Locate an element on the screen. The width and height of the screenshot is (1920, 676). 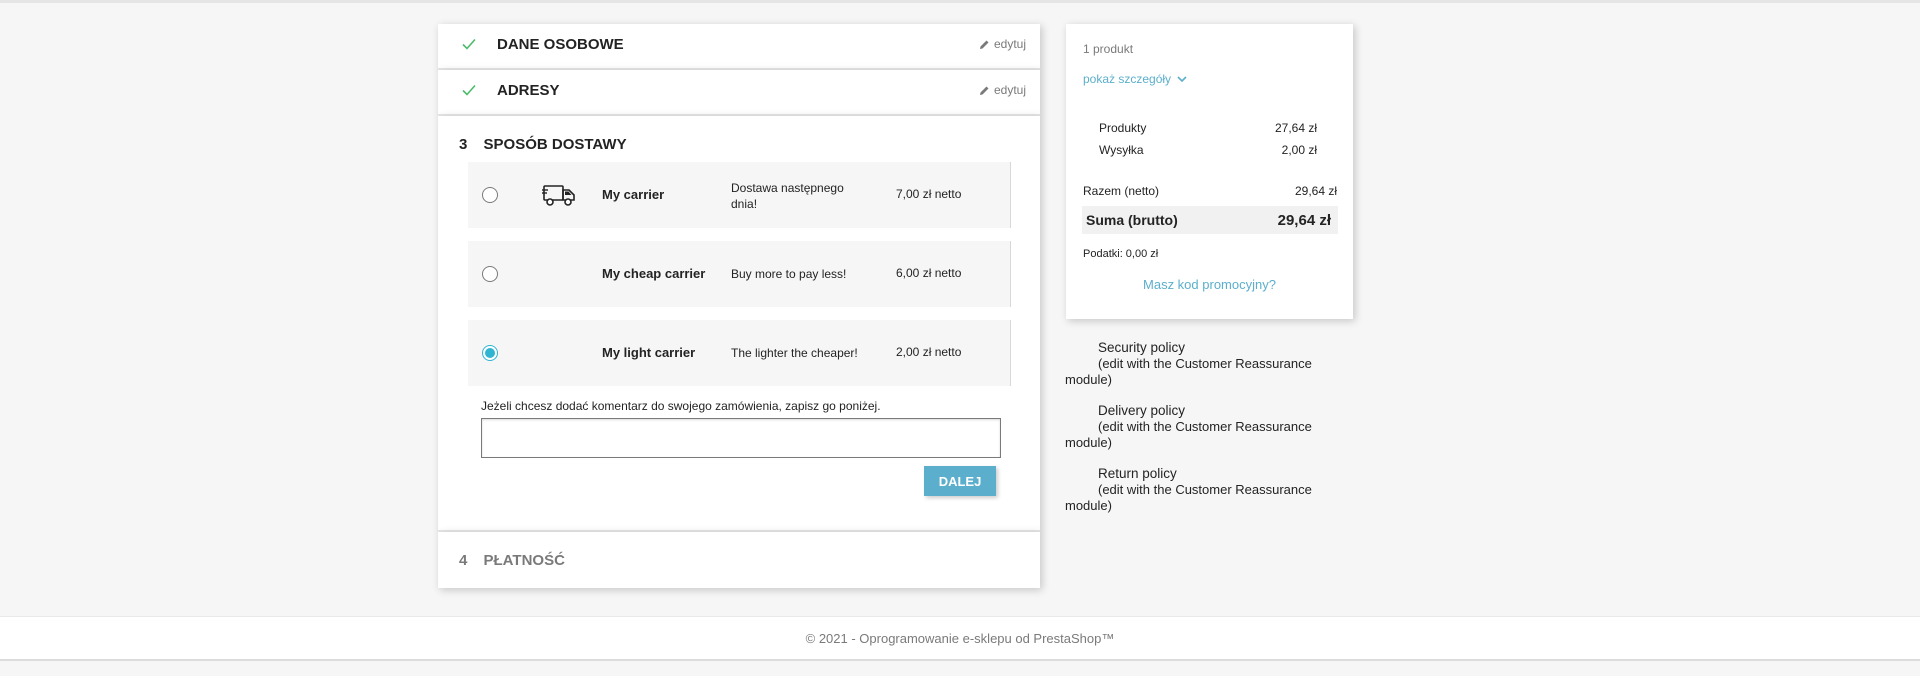
taxes-text: Podatki: 0,00 zł is located at coordinates (1121, 254).